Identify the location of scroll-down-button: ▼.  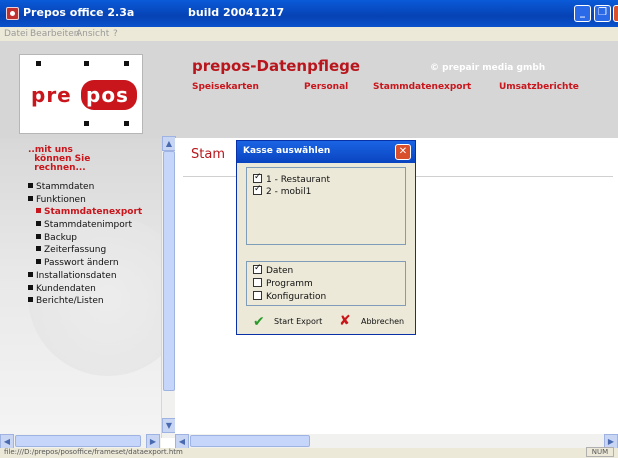
(169, 425).